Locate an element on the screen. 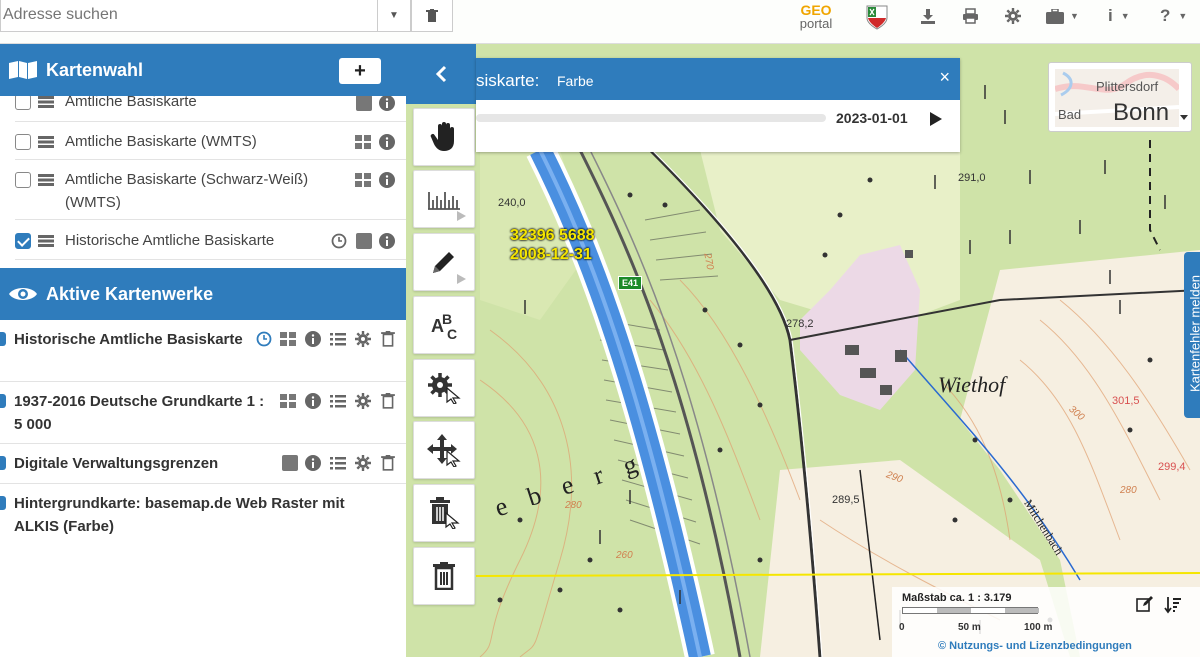  text-abc-icon: A B C is located at coordinates (444, 326).